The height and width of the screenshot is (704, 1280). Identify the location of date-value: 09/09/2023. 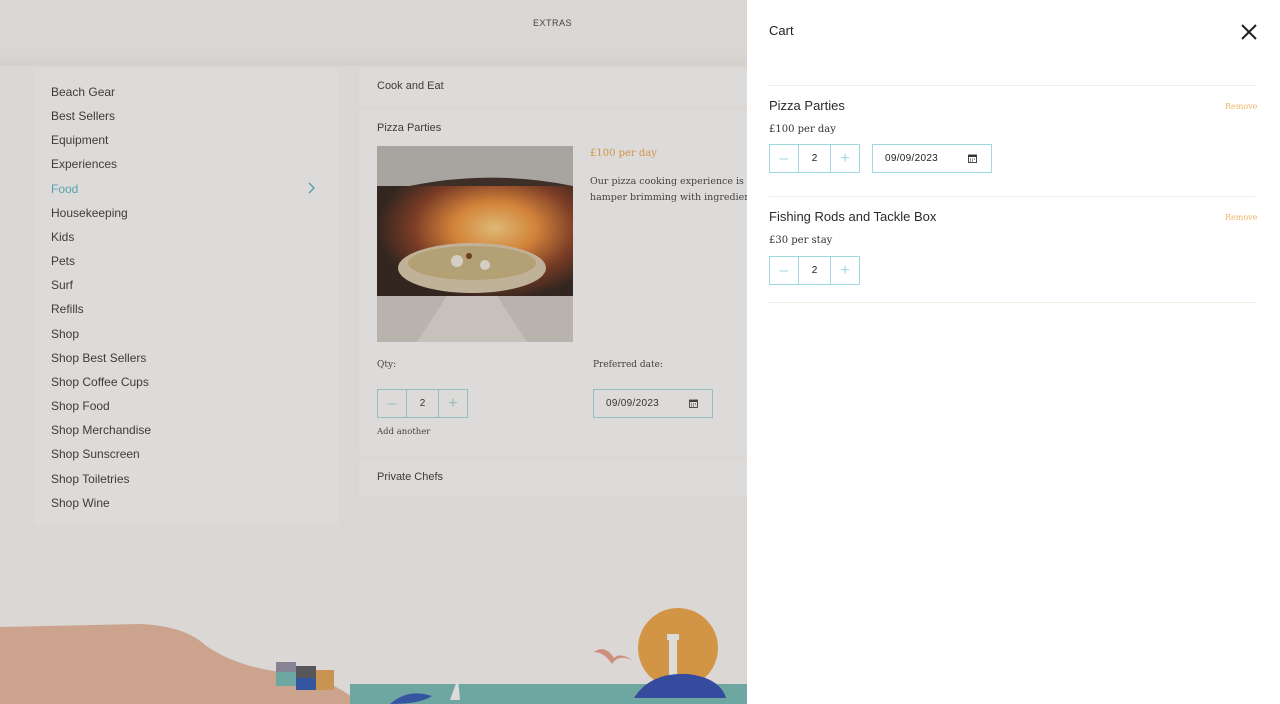
(912, 158).